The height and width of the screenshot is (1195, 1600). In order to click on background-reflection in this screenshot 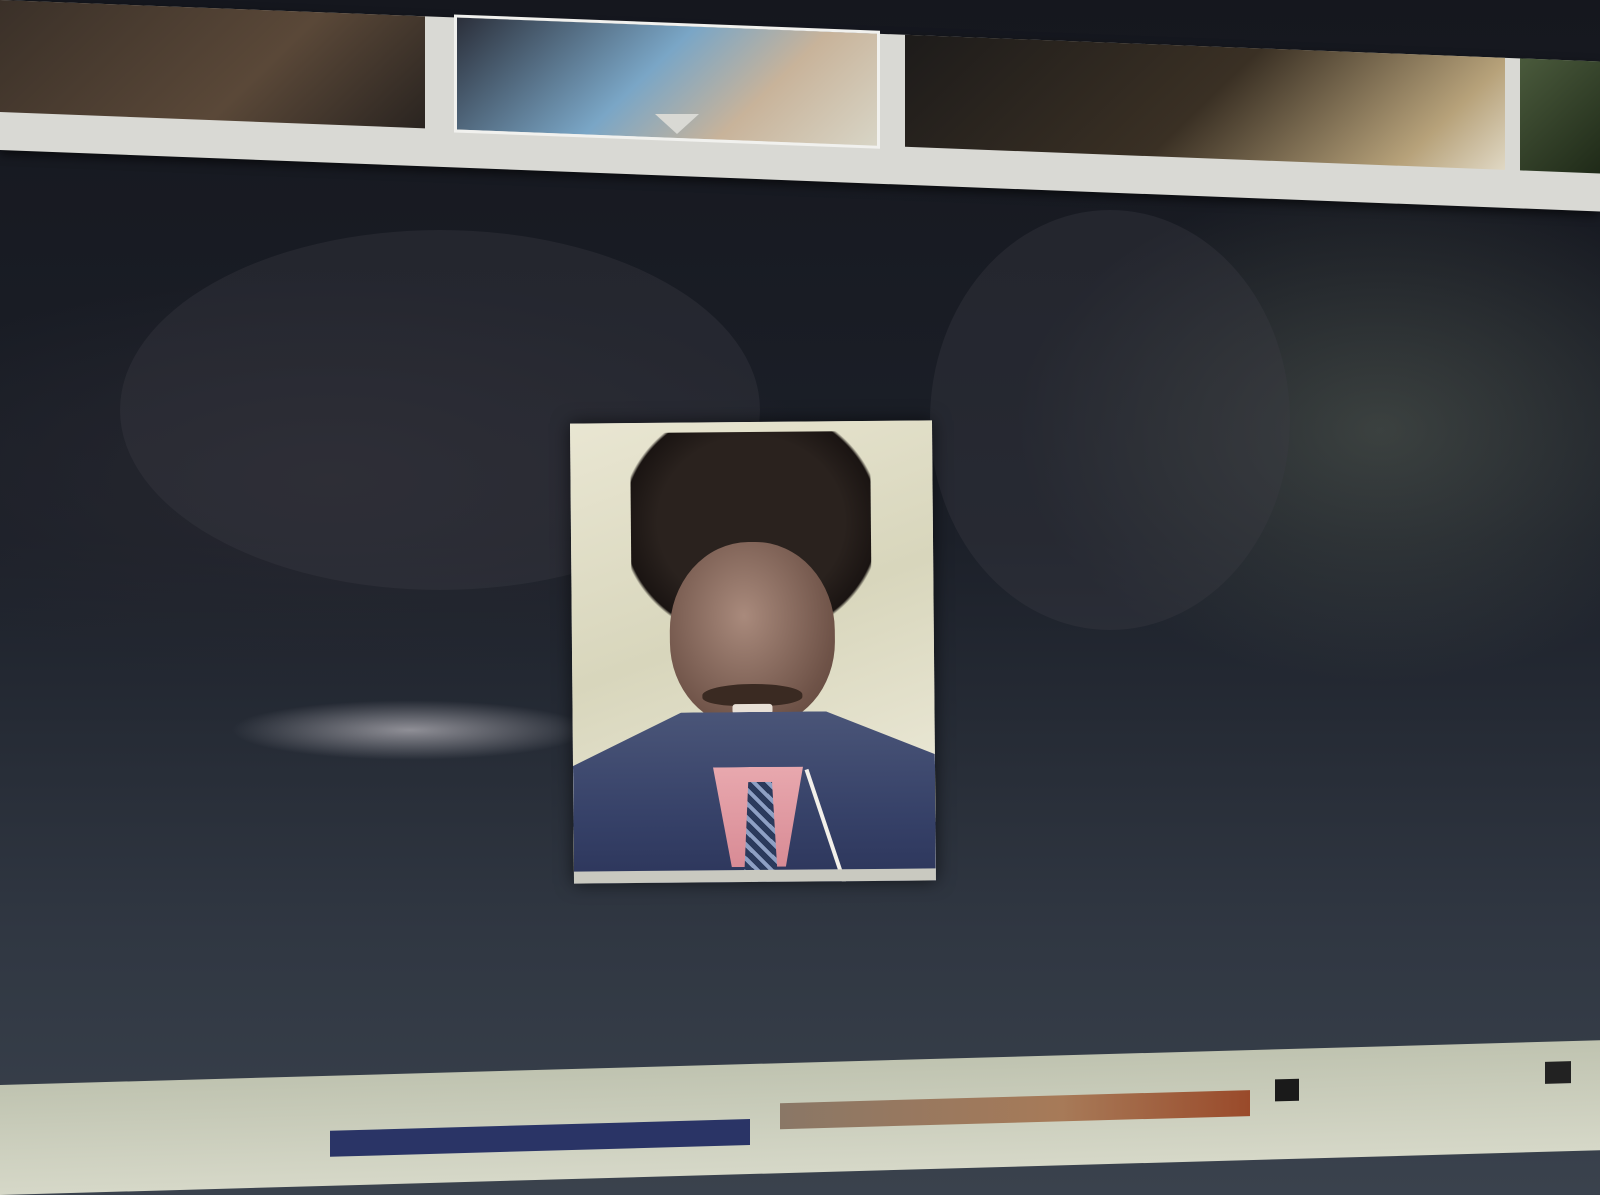, I will do `click(1110, 420)`.